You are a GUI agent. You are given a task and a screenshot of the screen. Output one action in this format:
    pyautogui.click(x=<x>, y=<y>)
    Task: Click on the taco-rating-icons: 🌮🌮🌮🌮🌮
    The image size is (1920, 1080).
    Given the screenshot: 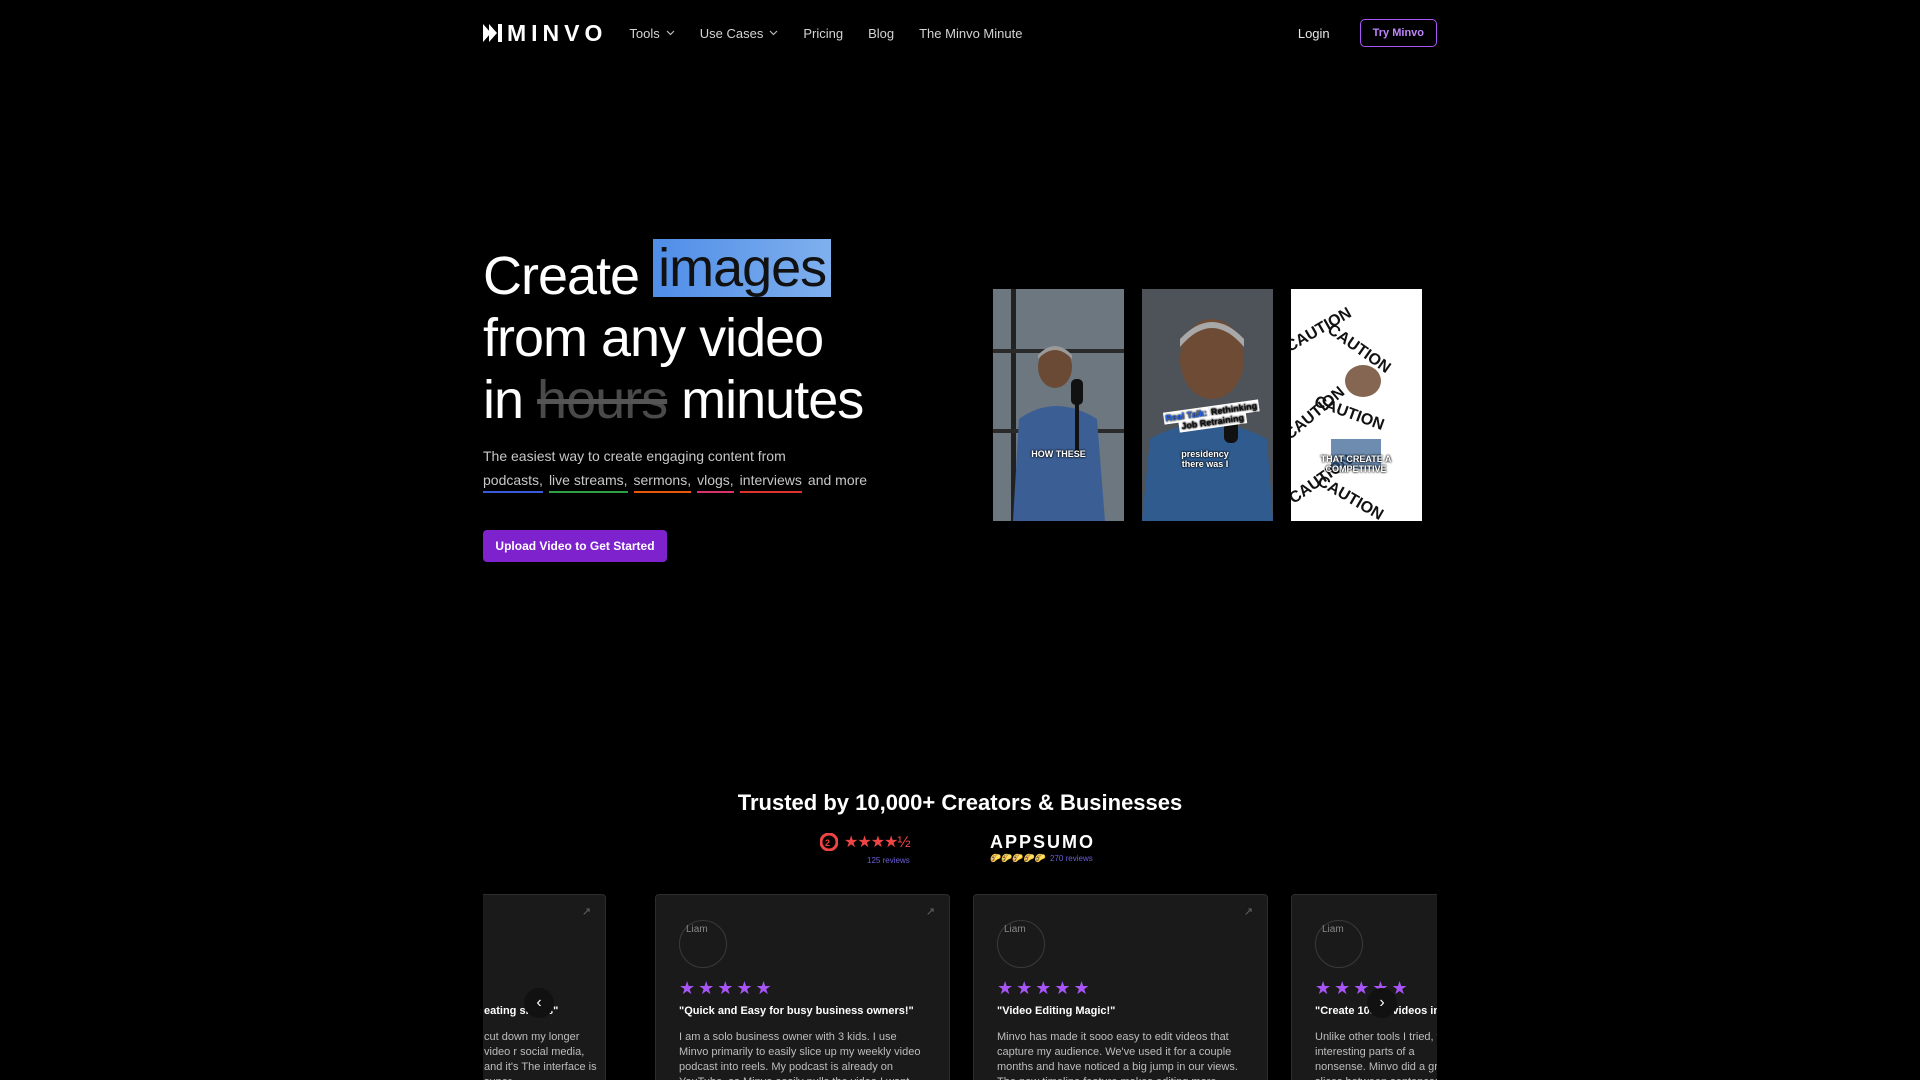 What is the action you would take?
    pyautogui.click(x=1018, y=858)
    